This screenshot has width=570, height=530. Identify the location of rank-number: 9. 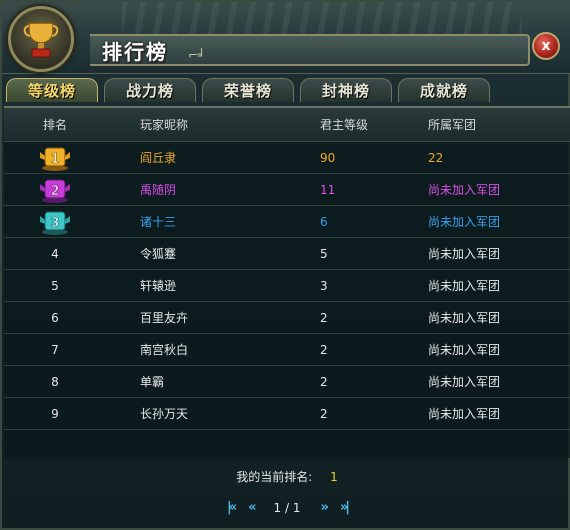
(55, 413).